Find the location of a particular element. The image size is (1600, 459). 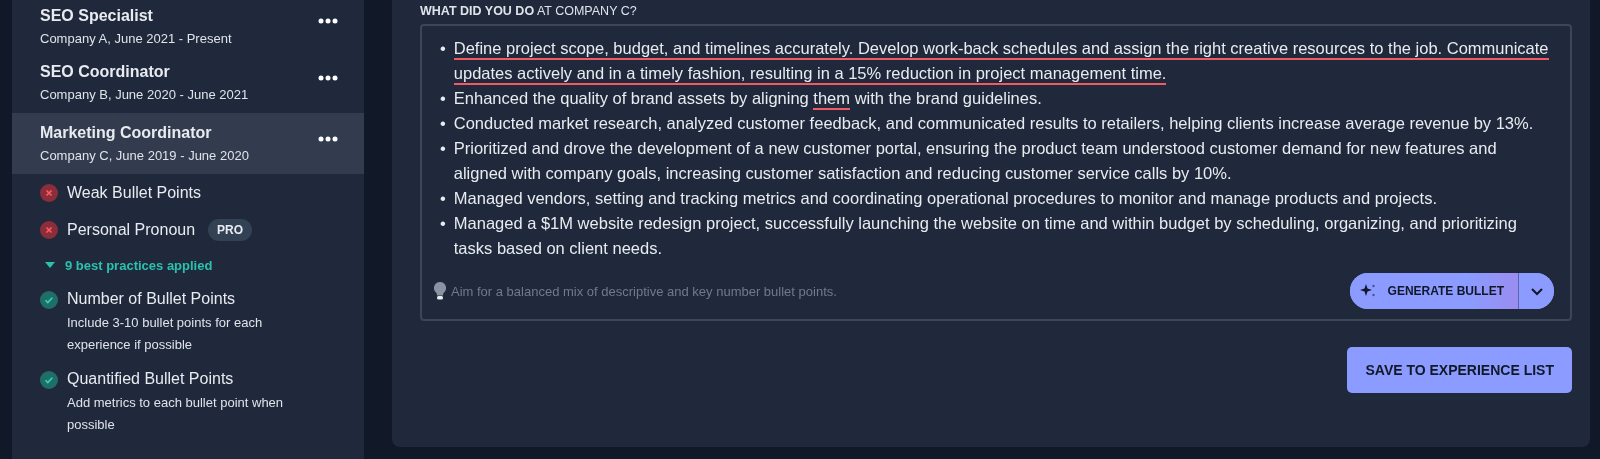

bullet-text: Define project scope, budget, and timelines accurately. Develop work-back schedules and assign the right creative resources to the job. Communicate updates actively and in a timely fashion, resulting in a 15% reduction in project management time. is located at coordinates (1003, 61).